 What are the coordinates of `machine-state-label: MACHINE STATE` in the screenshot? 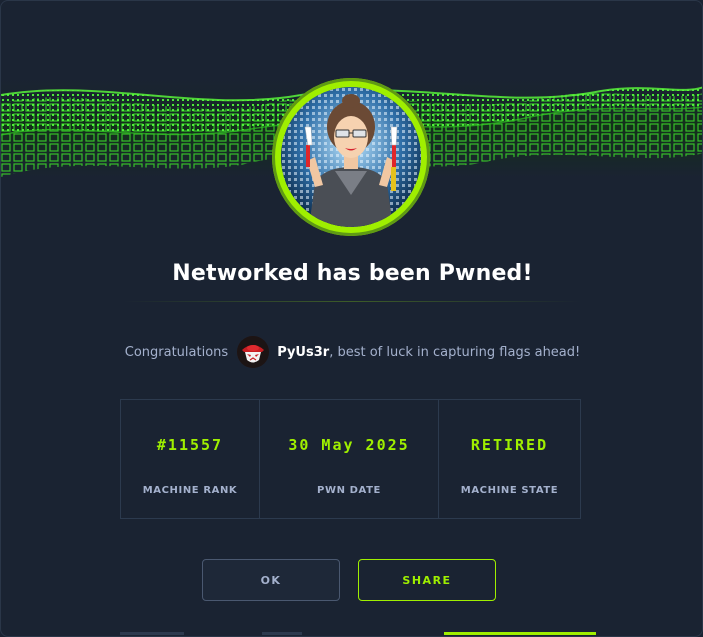 It's located at (509, 490).